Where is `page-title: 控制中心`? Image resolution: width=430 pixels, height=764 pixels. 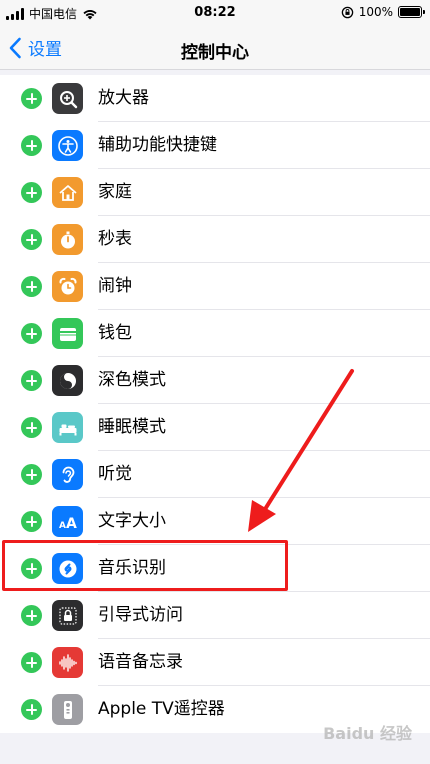 page-title: 控制中心 is located at coordinates (215, 53).